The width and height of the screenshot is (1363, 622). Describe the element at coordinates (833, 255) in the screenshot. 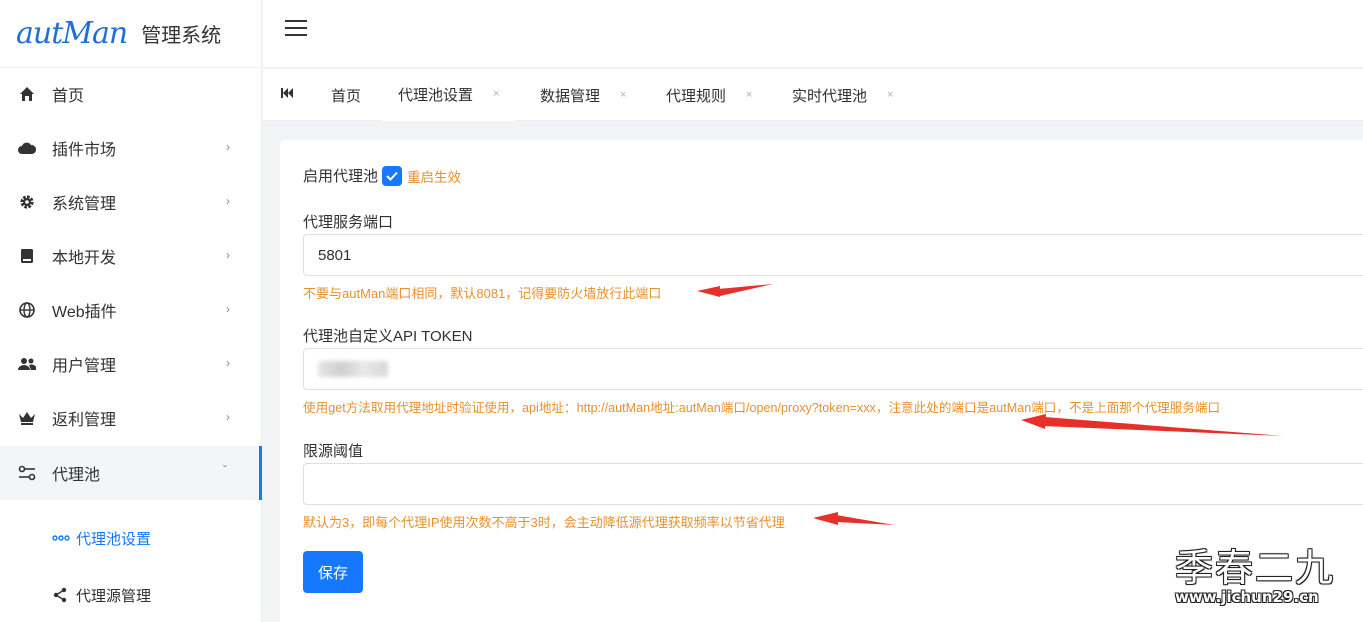

I see `port-input: 5801` at that location.